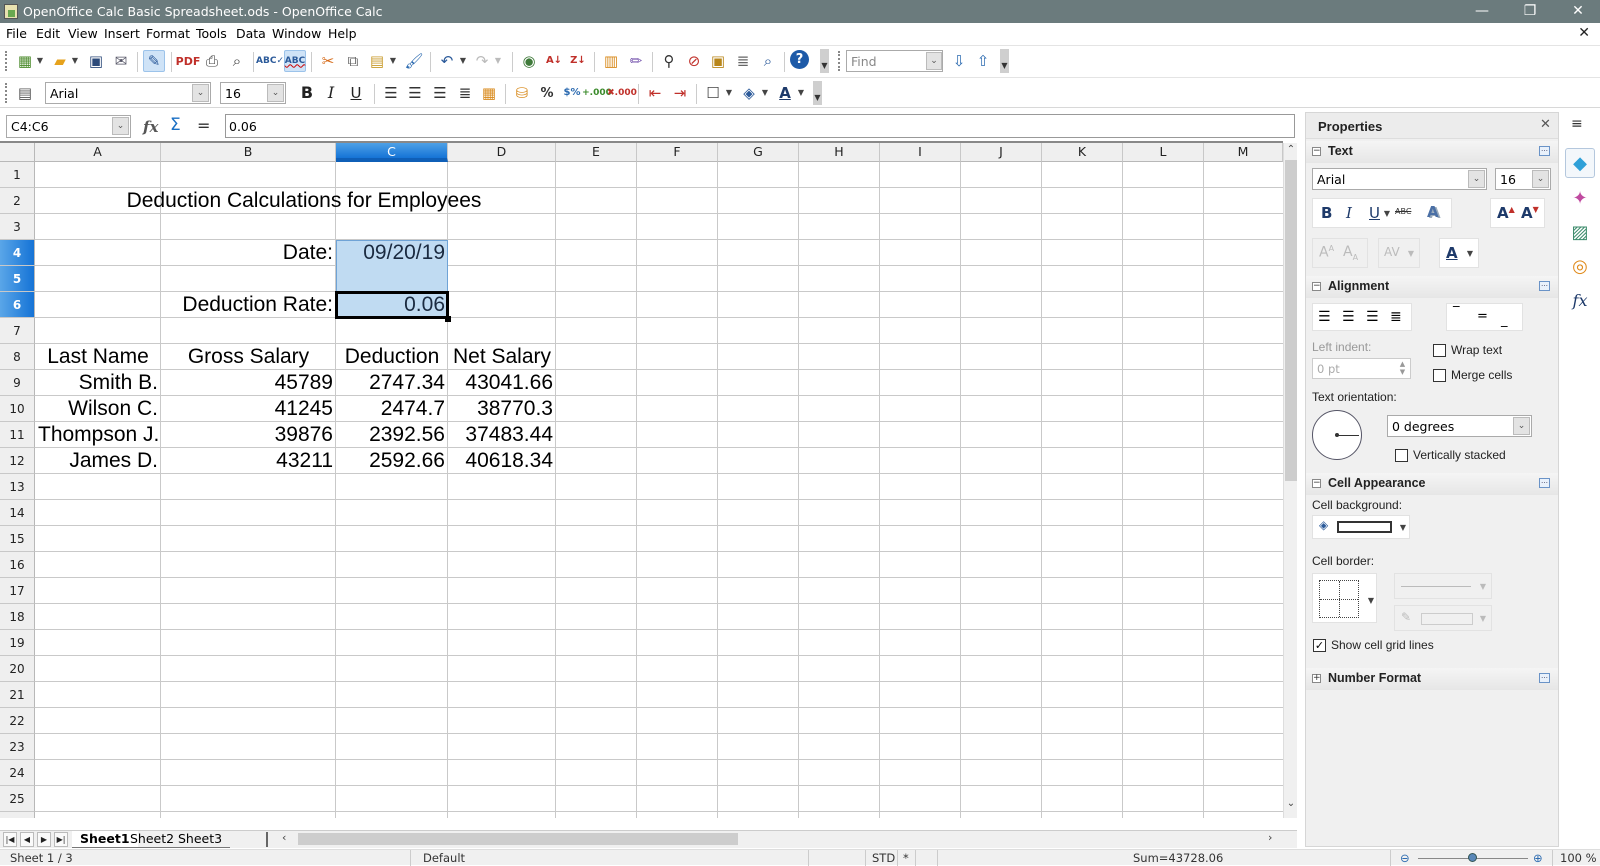  I want to click on sidebar-underline-button: U, so click(1374, 213).